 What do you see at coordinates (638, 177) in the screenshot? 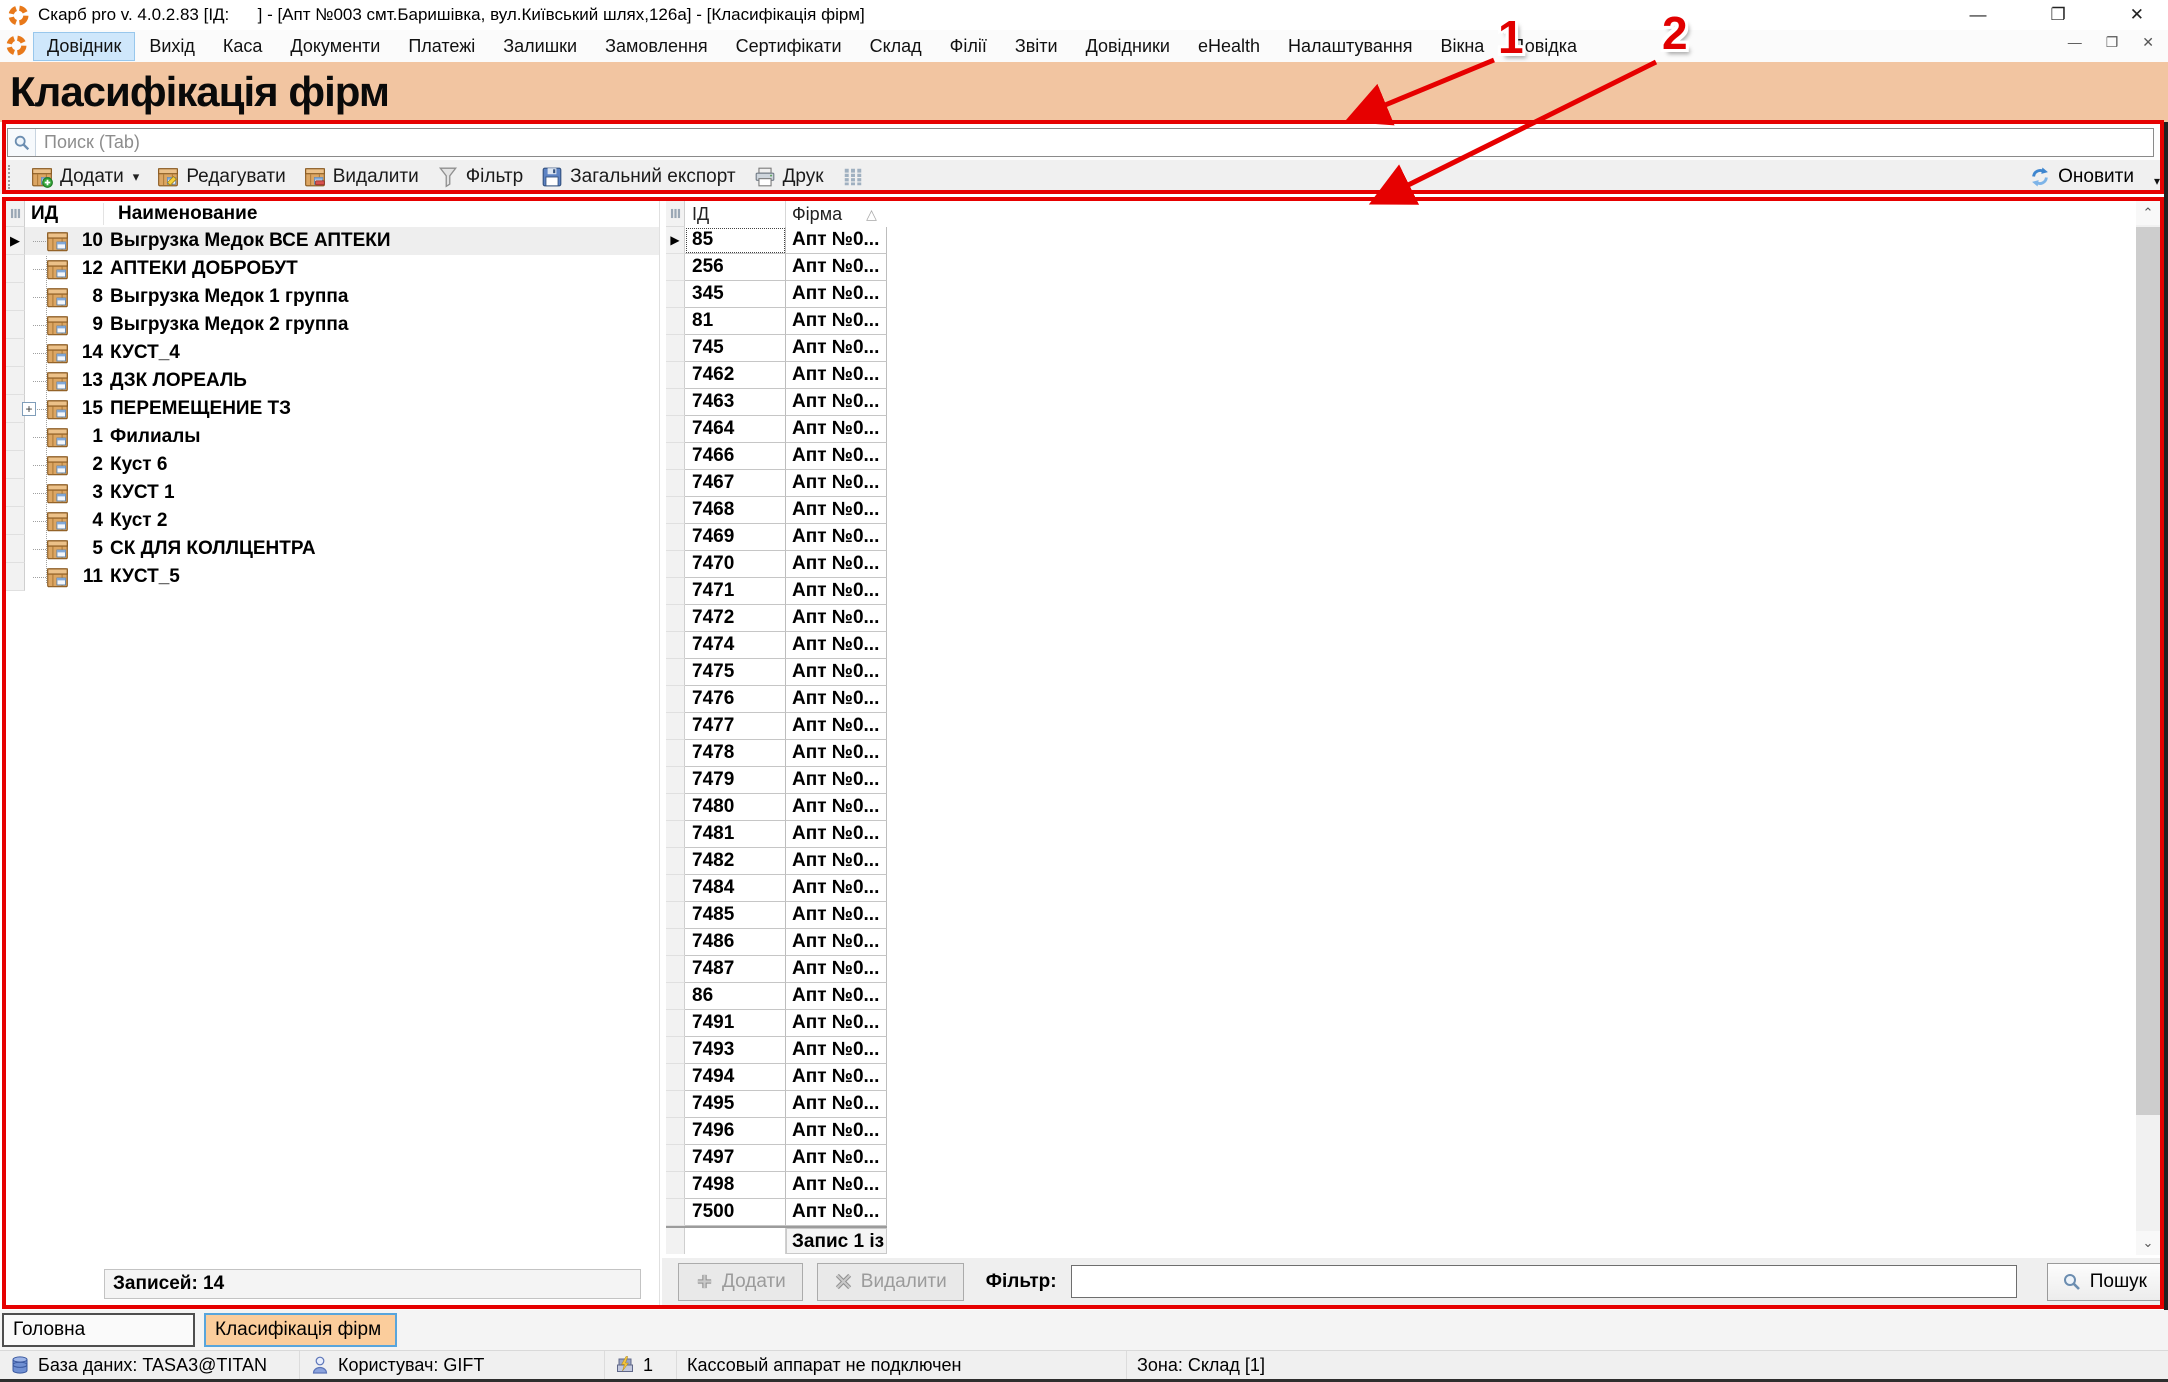
I see `export-button: Загальний експорт` at bounding box center [638, 177].